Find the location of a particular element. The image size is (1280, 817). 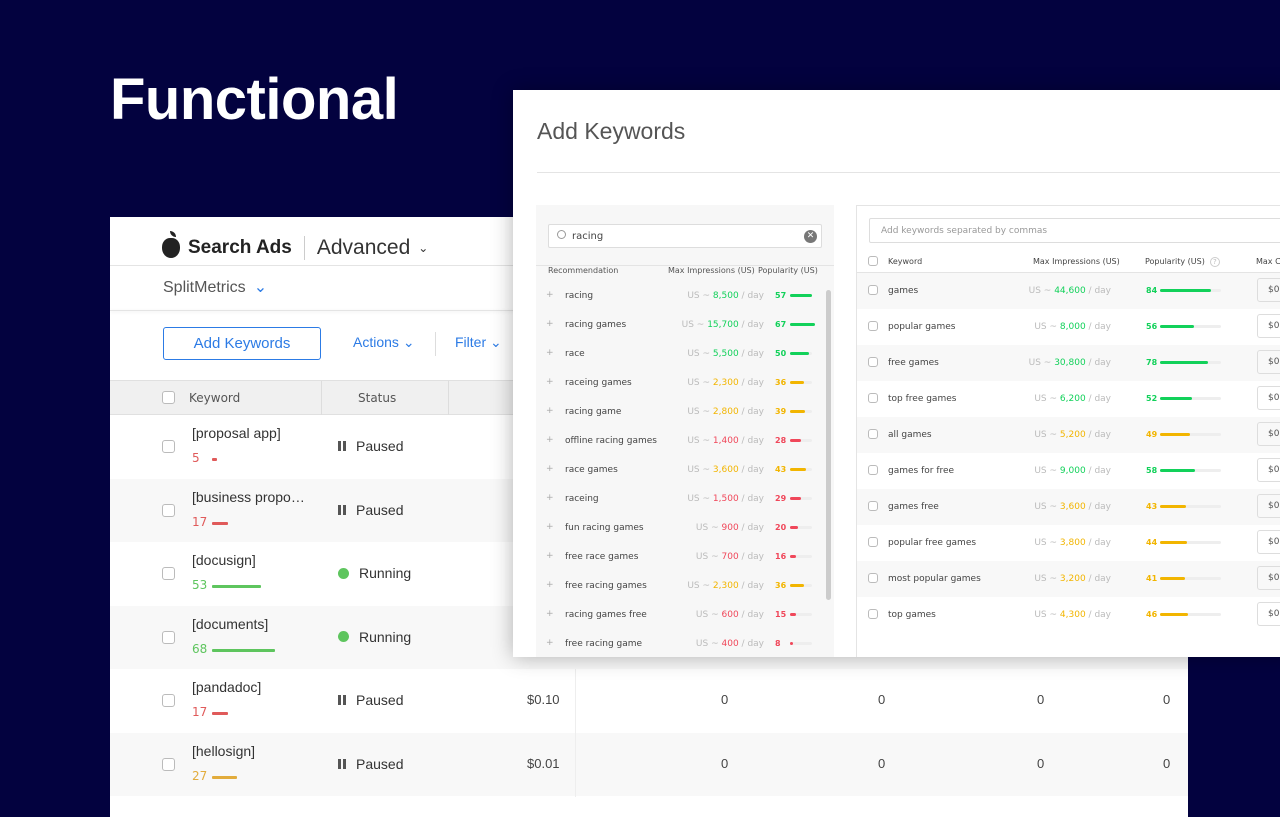

clear-search-icon: ✕ is located at coordinates (810, 236).